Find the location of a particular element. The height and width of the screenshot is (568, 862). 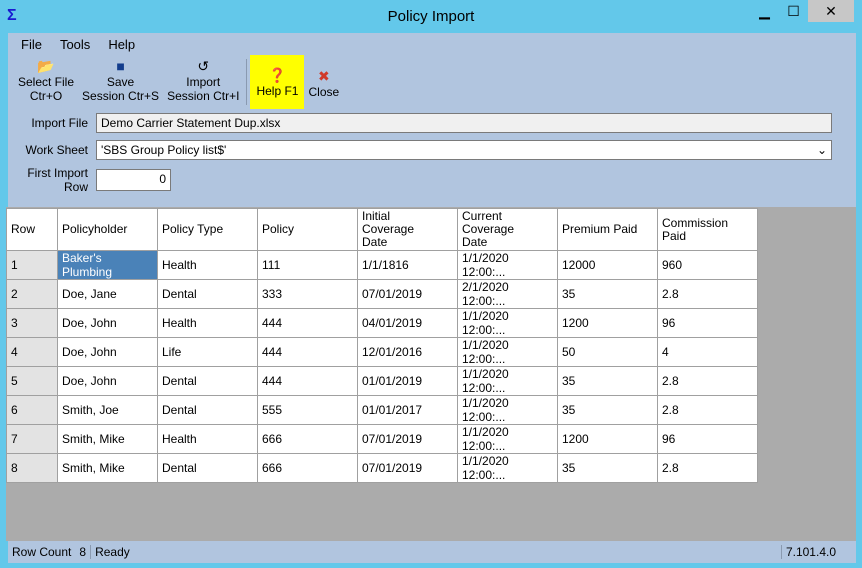

column-header: Row is located at coordinates (32, 229).